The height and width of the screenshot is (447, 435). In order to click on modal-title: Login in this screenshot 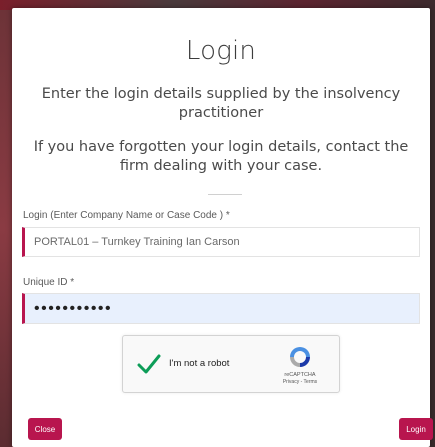, I will do `click(221, 51)`.